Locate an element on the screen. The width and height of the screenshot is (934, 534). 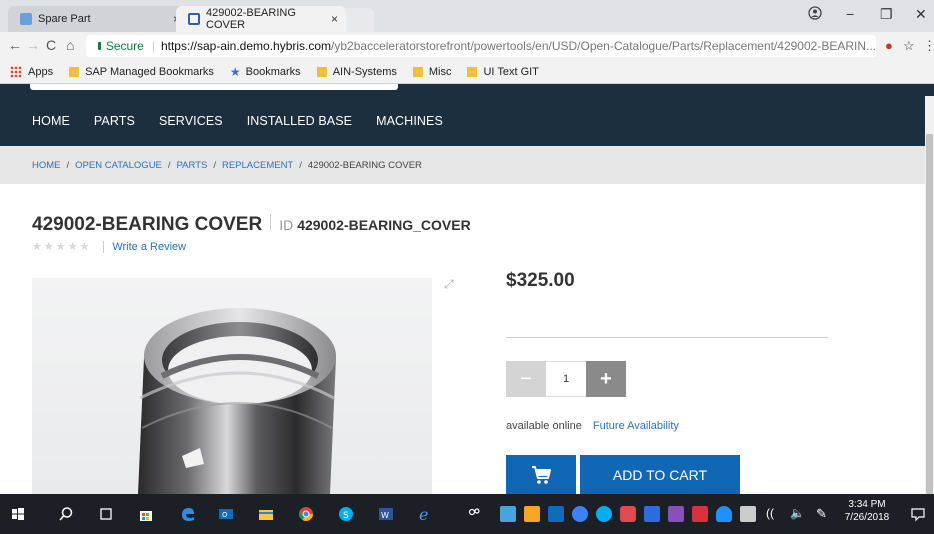
edge-icon is located at coordinates (188, 514).